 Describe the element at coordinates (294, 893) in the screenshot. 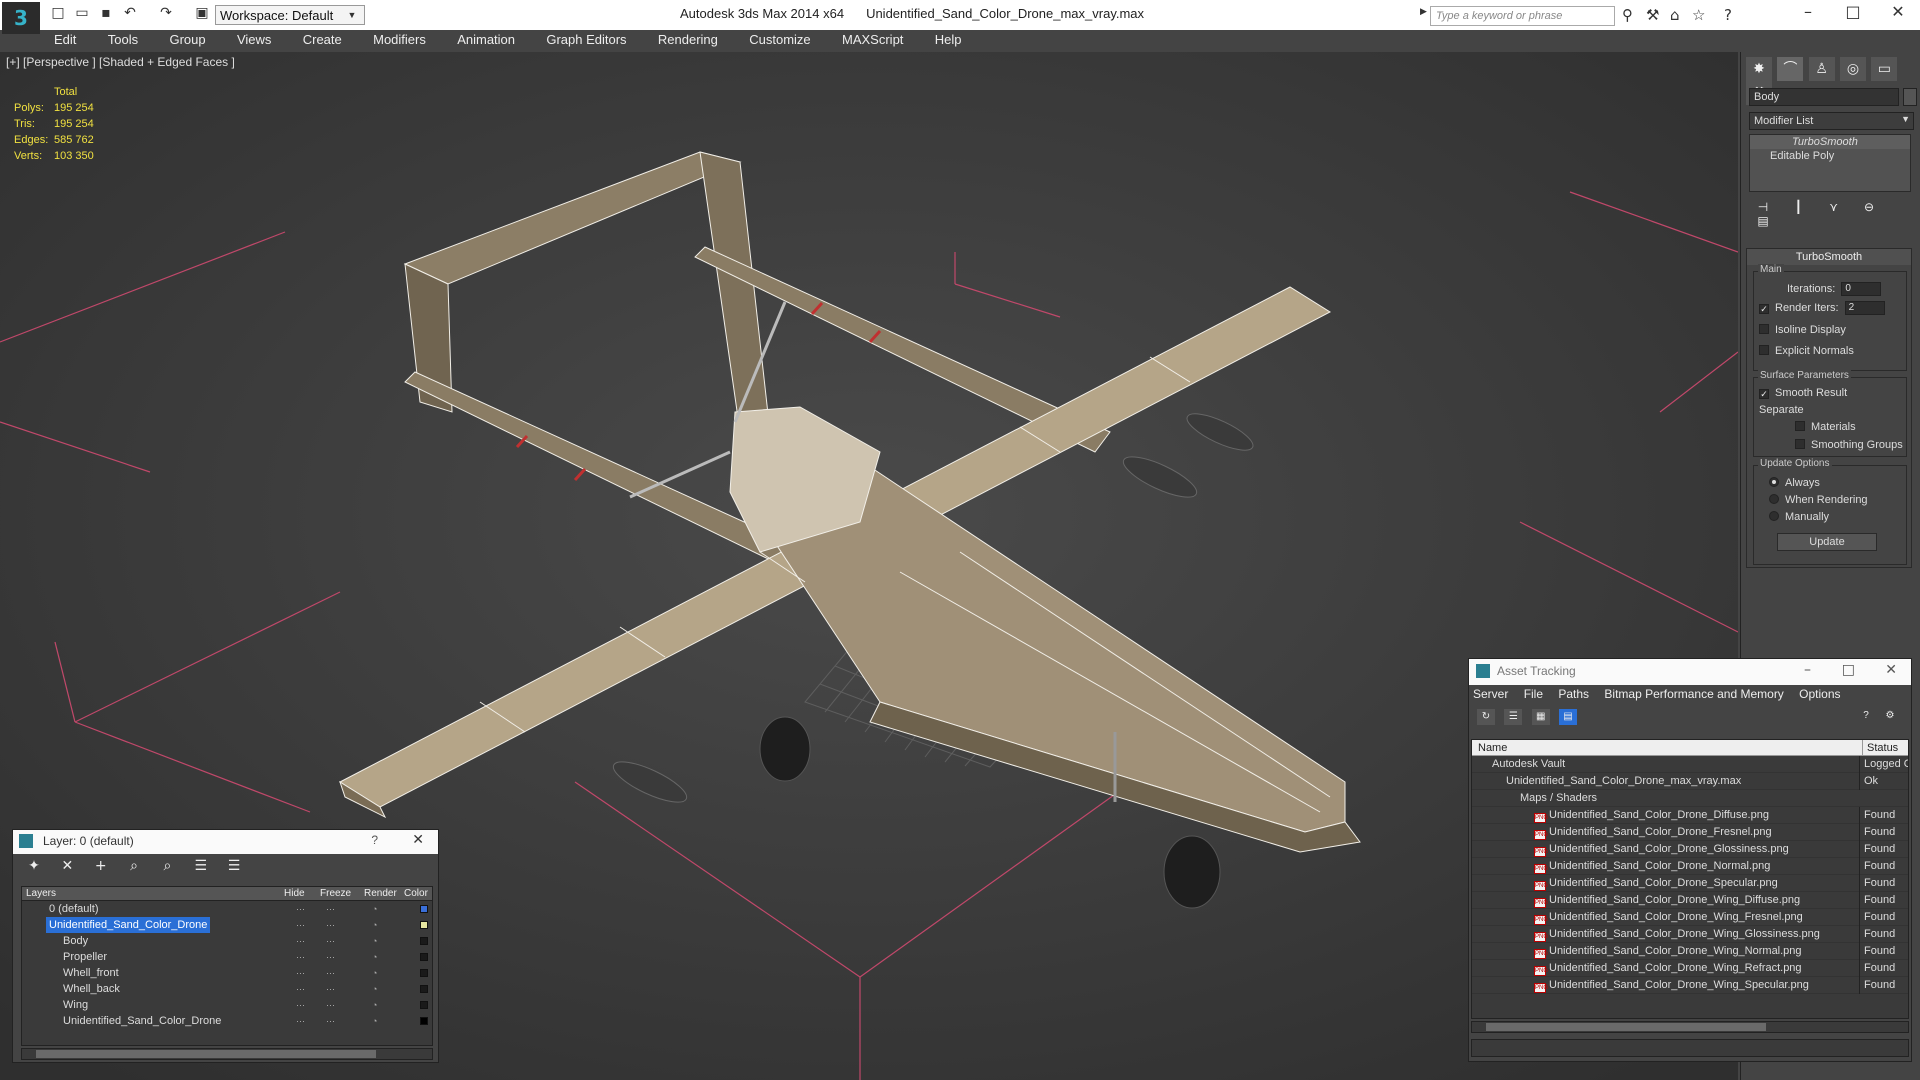

I see `col-hide: Hide` at that location.